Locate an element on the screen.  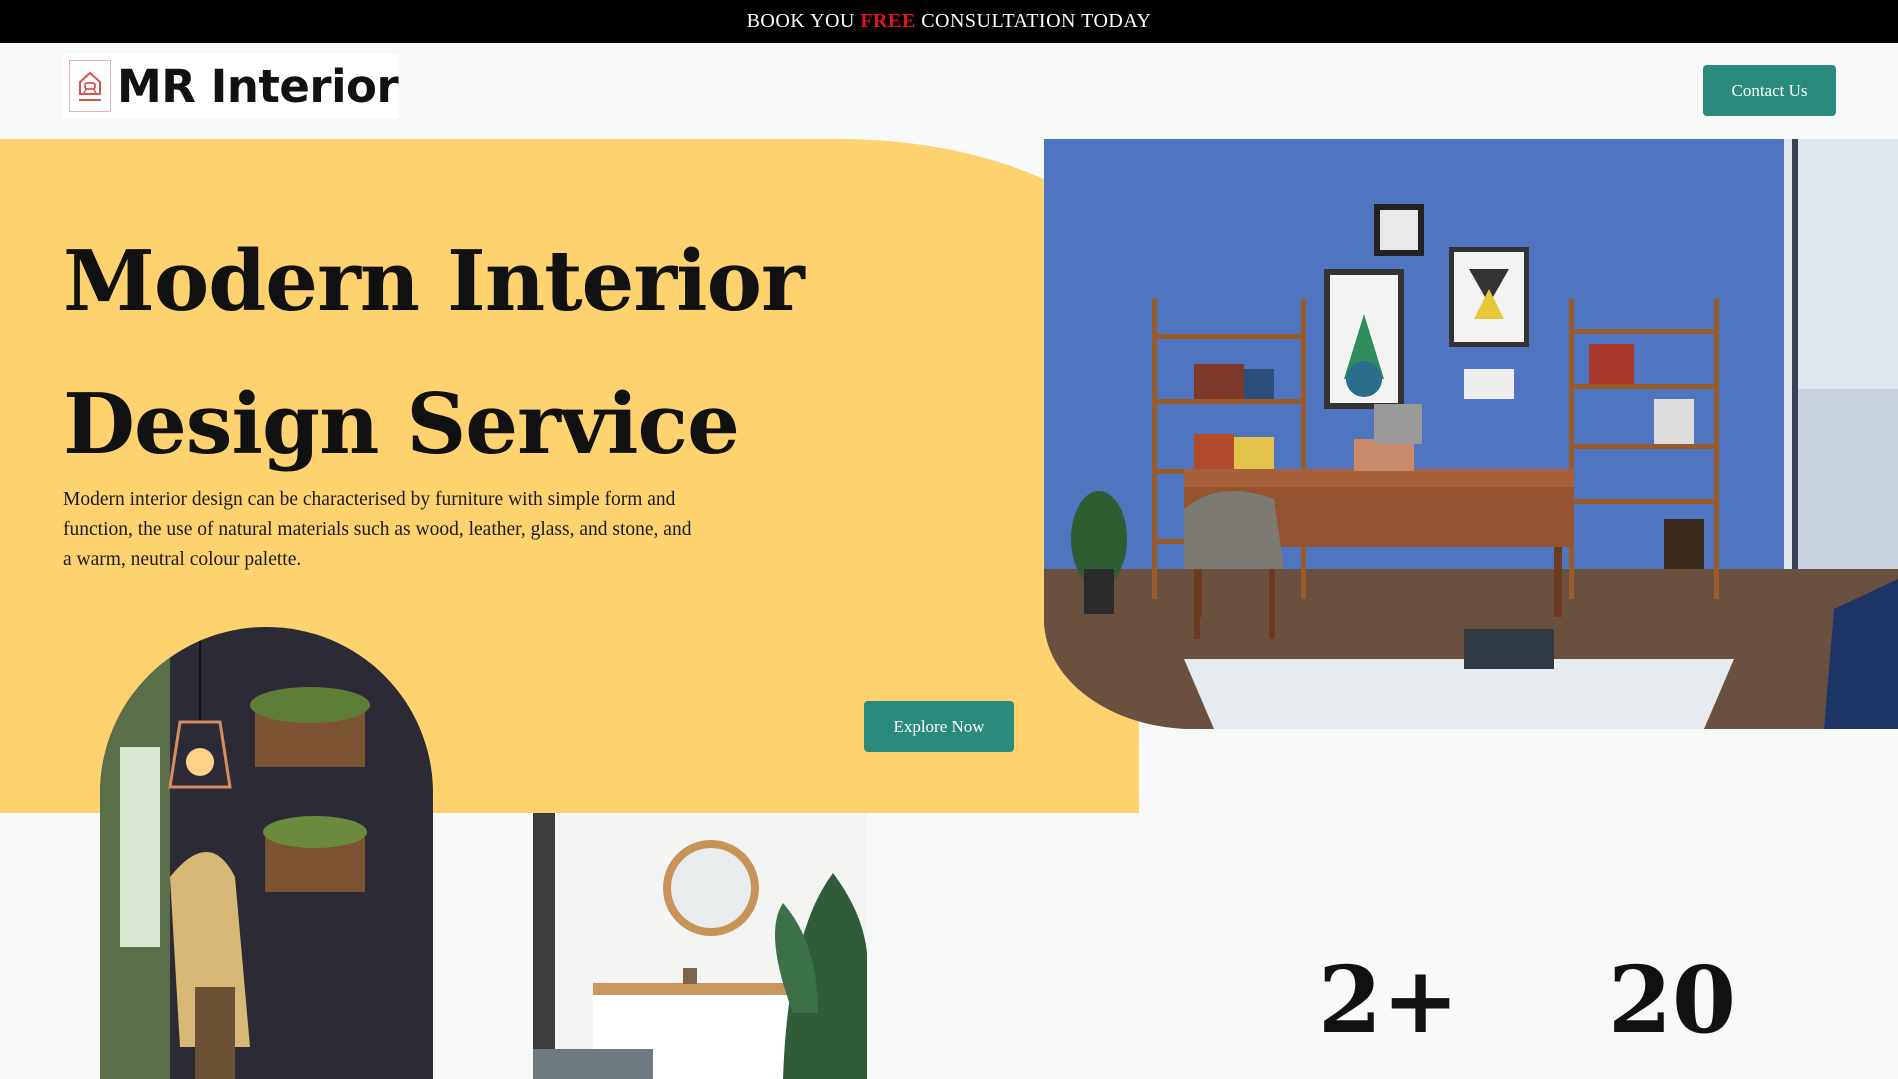
pendant-lamp-image is located at coordinates (266, 853).